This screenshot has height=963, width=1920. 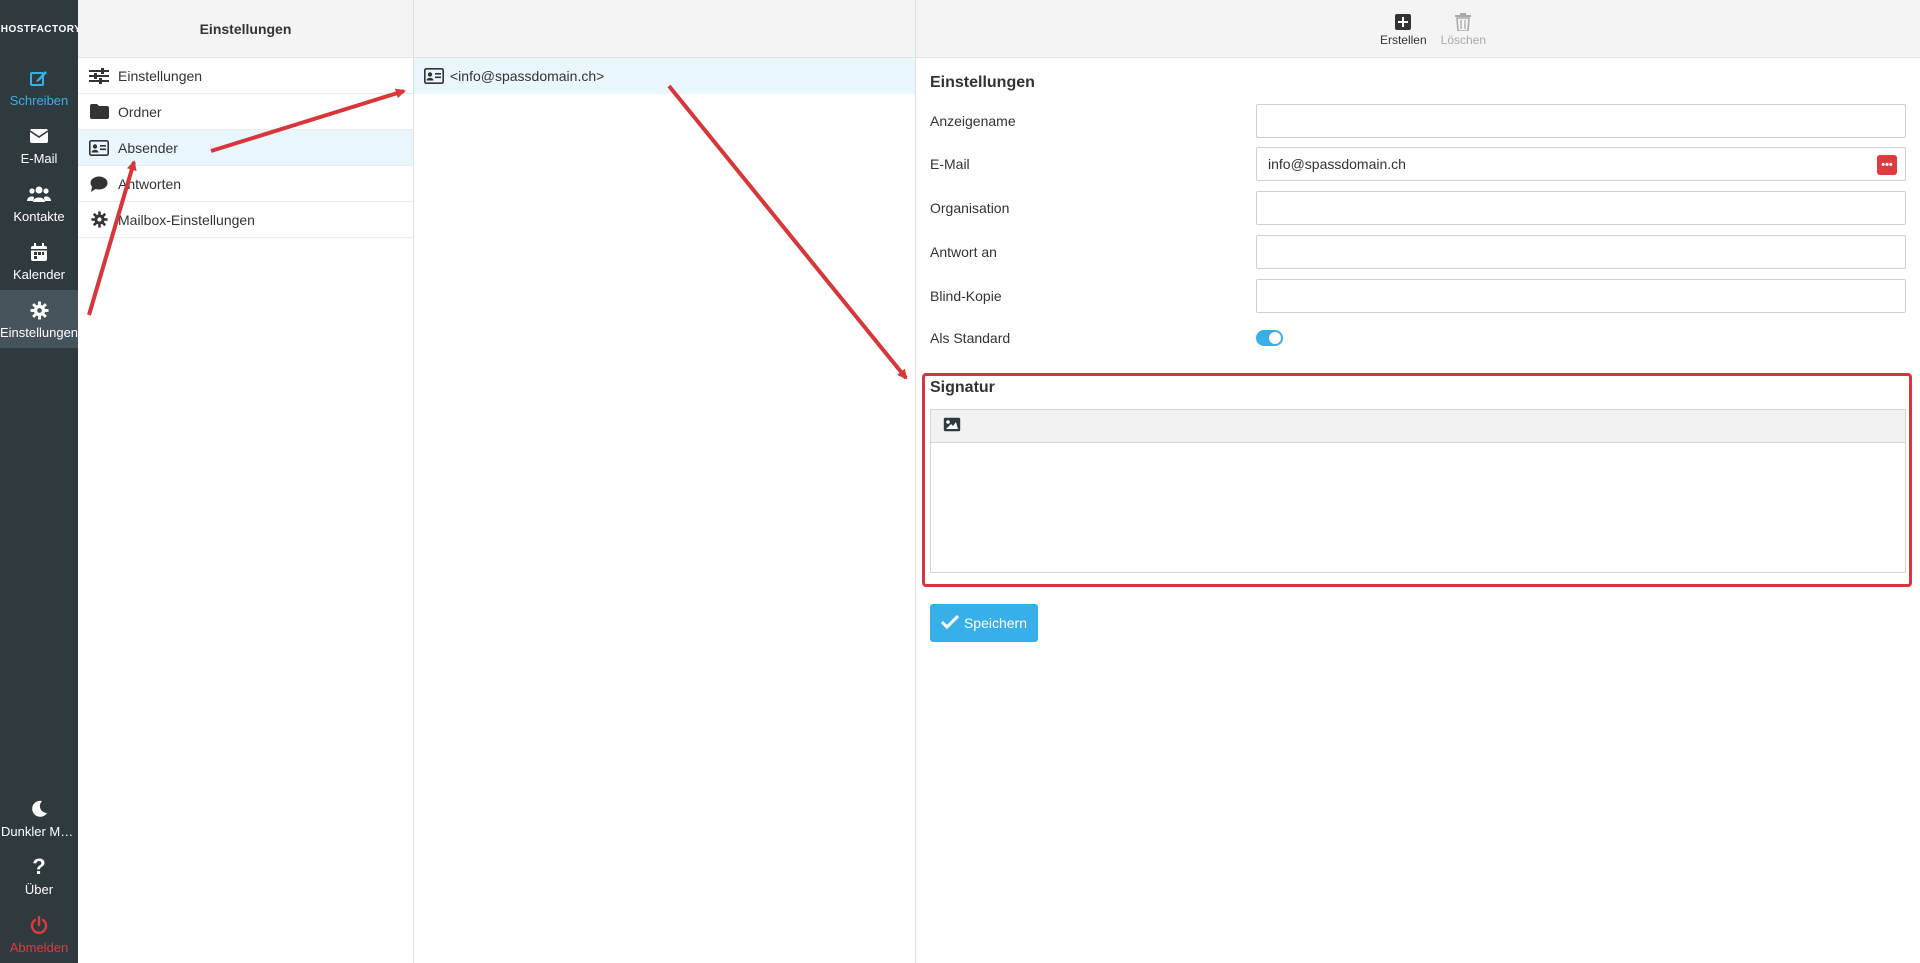 I want to click on signature-editor-body, so click(x=1418, y=507).